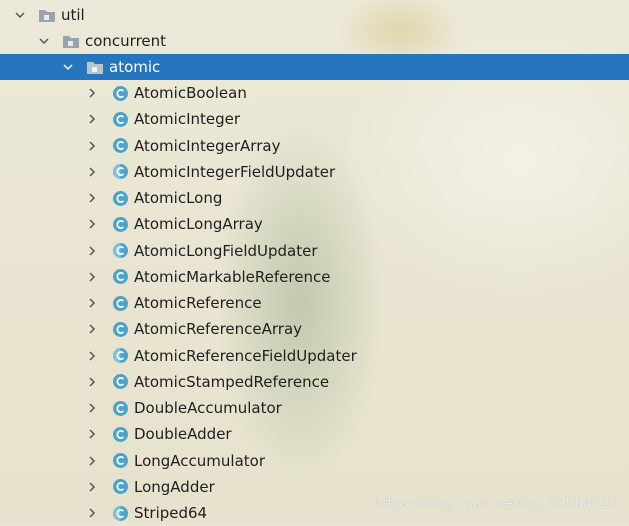  What do you see at coordinates (174, 486) in the screenshot?
I see `tree-node-label: LongAdder` at bounding box center [174, 486].